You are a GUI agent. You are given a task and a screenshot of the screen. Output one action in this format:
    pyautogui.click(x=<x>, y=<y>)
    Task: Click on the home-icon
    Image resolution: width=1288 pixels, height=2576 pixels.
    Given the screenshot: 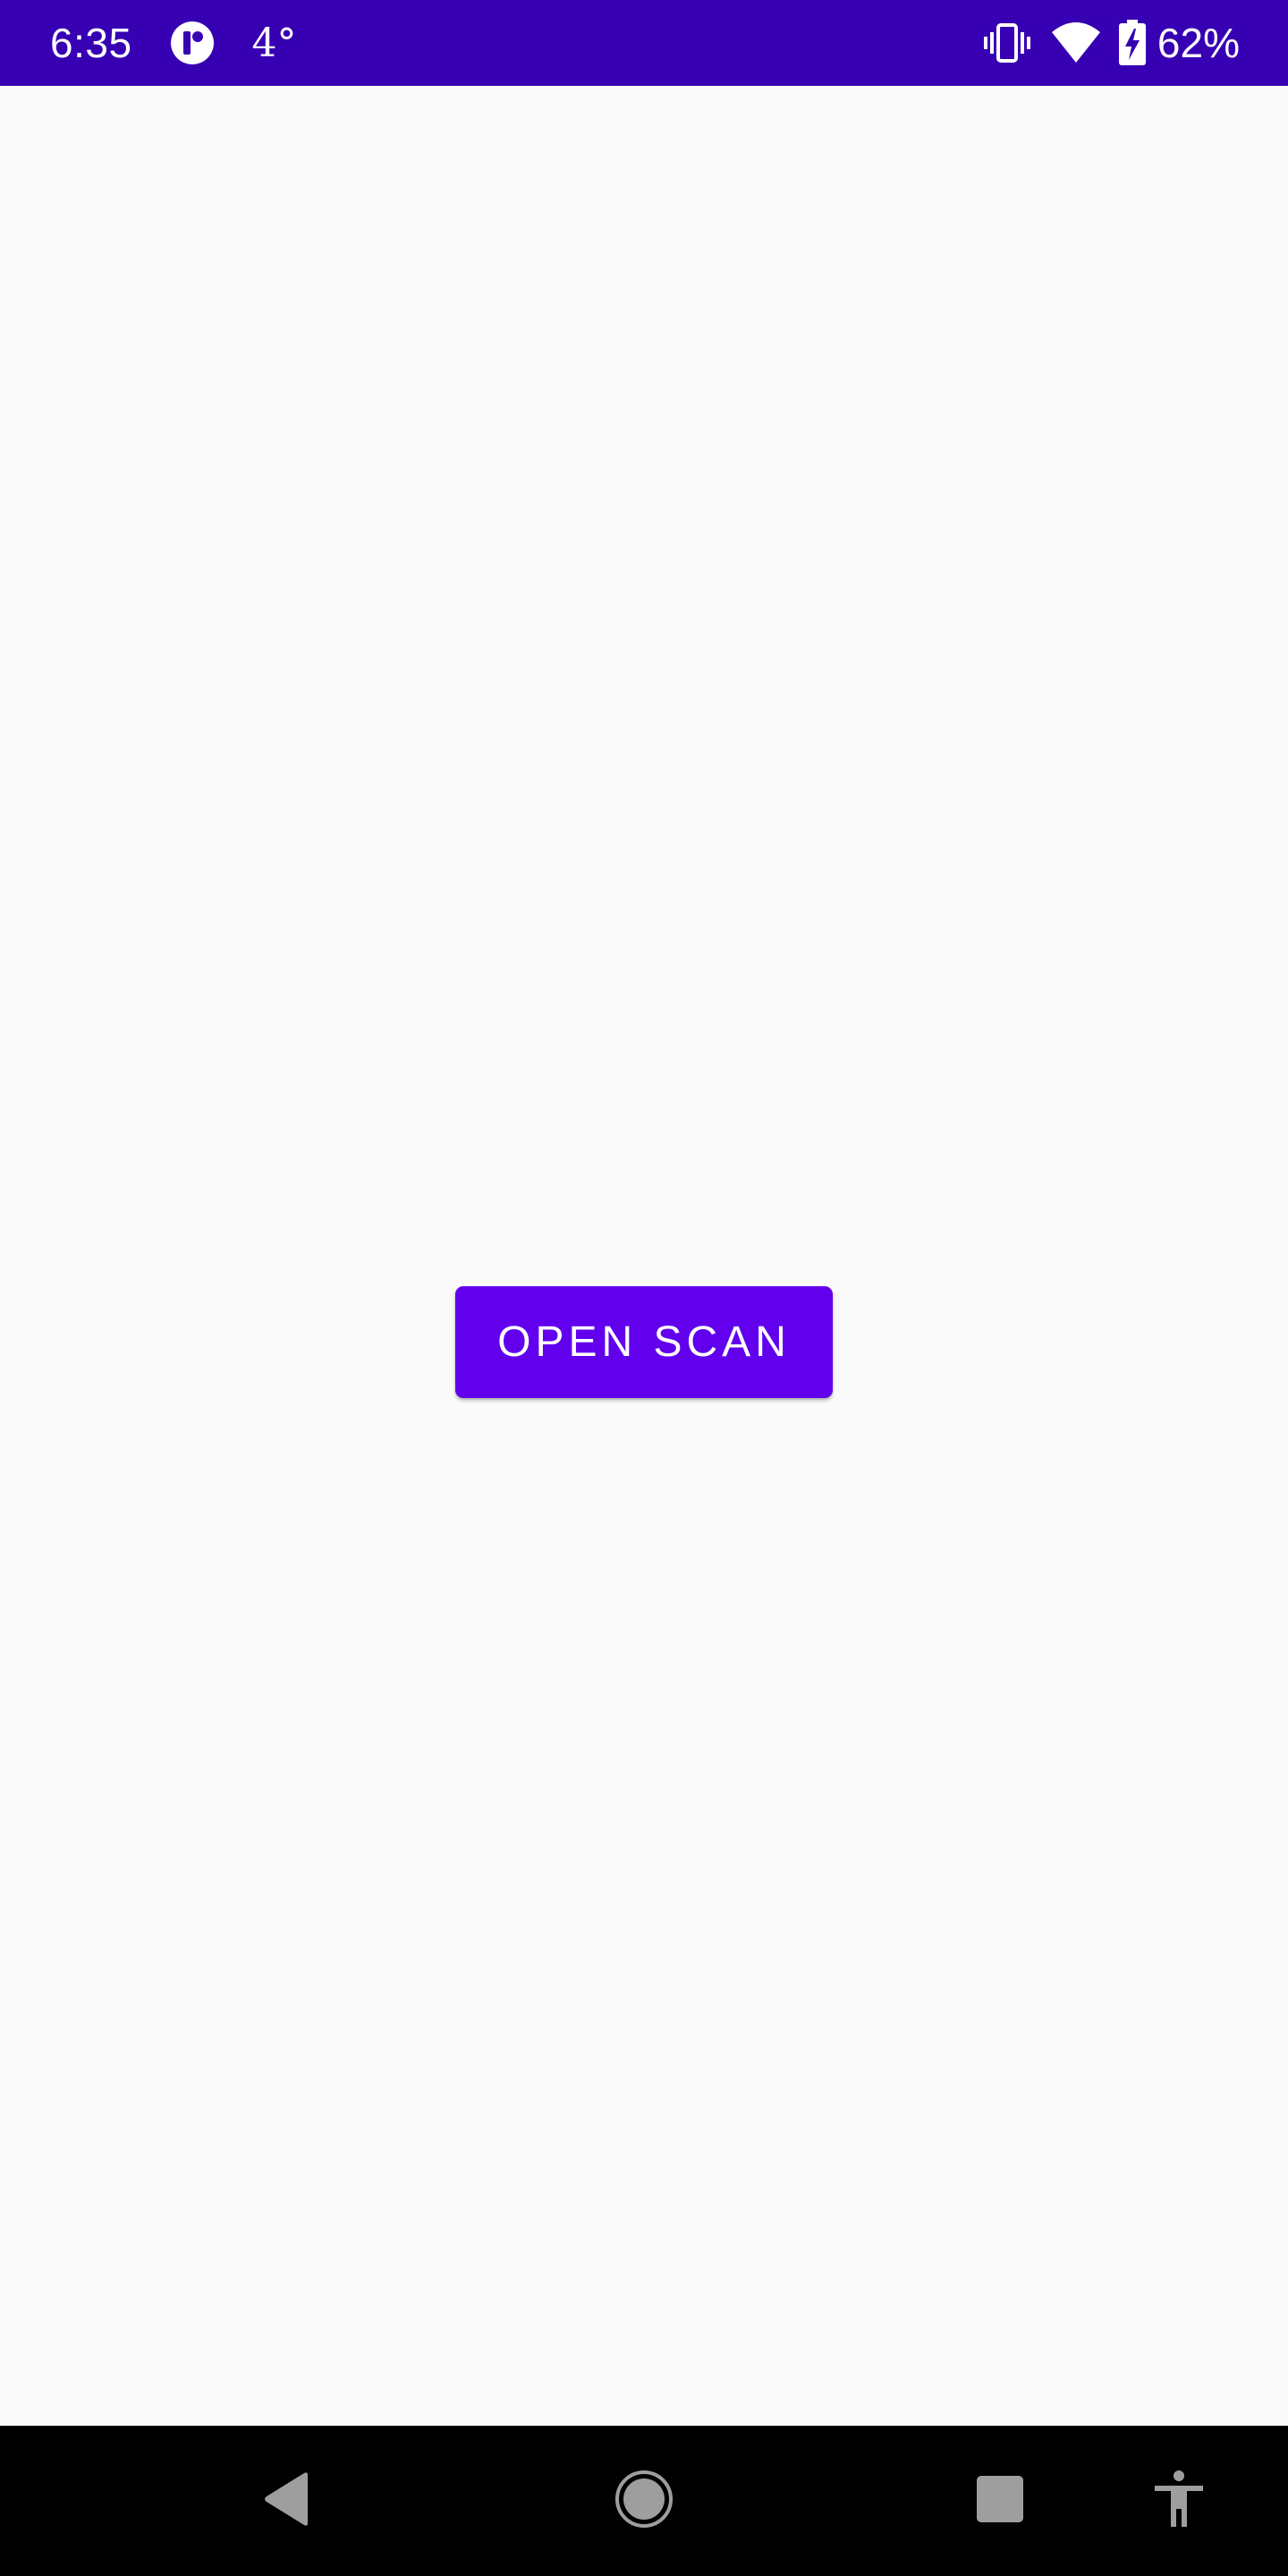 What is the action you would take?
    pyautogui.click(x=644, y=2501)
    